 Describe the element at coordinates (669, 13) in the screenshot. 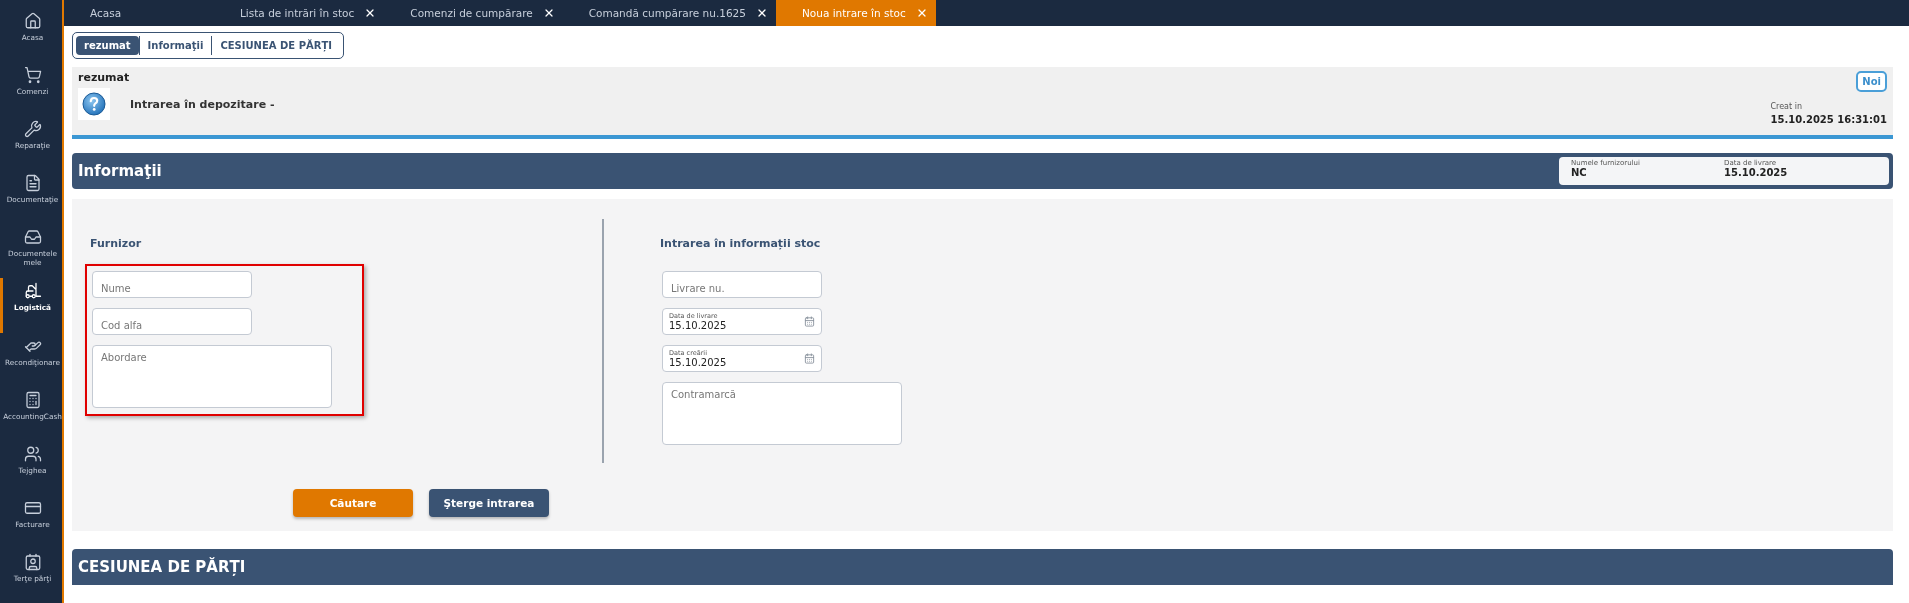

I see `tab: Comandă cumpărare nu.1625` at that location.